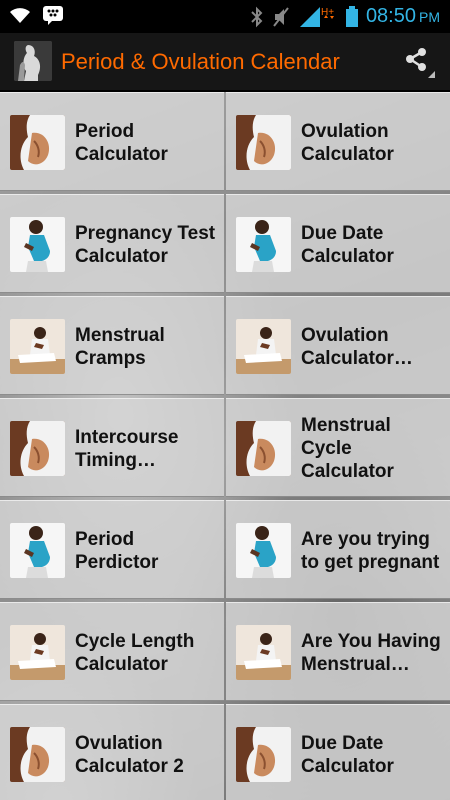 The image size is (450, 800). Describe the element at coordinates (347, 142) in the screenshot. I see `menu-tile-label: Ovulation Calculator` at that location.